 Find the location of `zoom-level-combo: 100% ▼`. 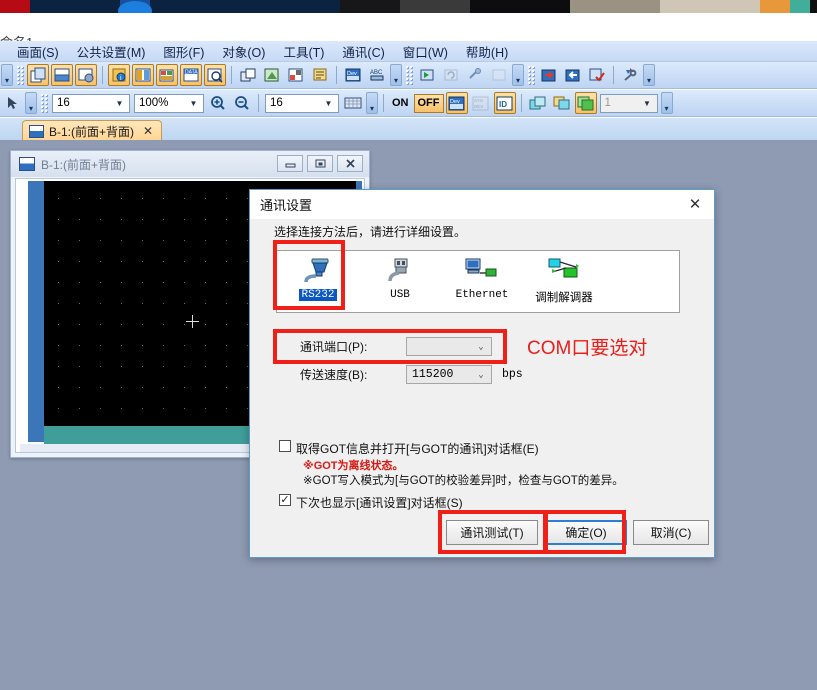

zoom-level-combo: 100% ▼ is located at coordinates (169, 103).